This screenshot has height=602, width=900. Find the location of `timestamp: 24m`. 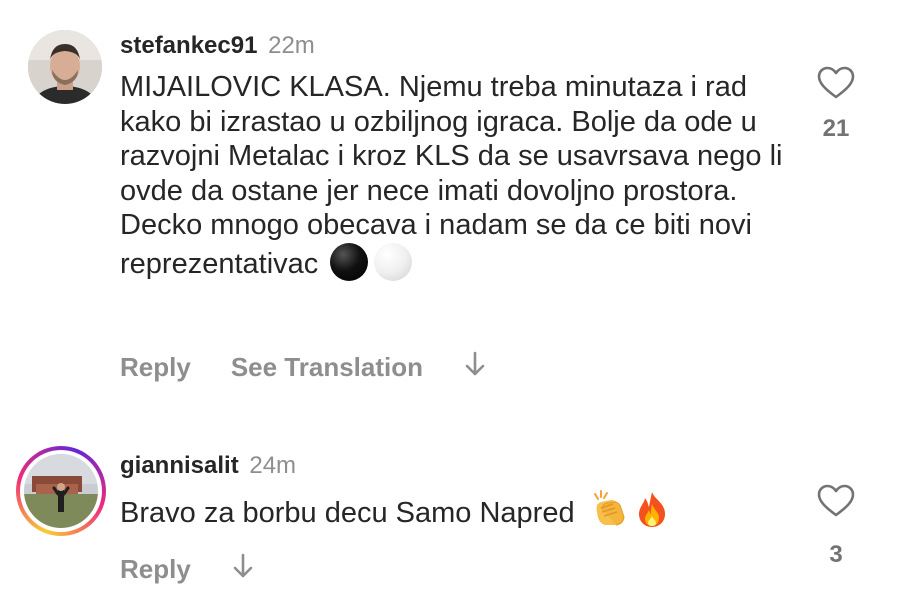

timestamp: 24m is located at coordinates (273, 465).